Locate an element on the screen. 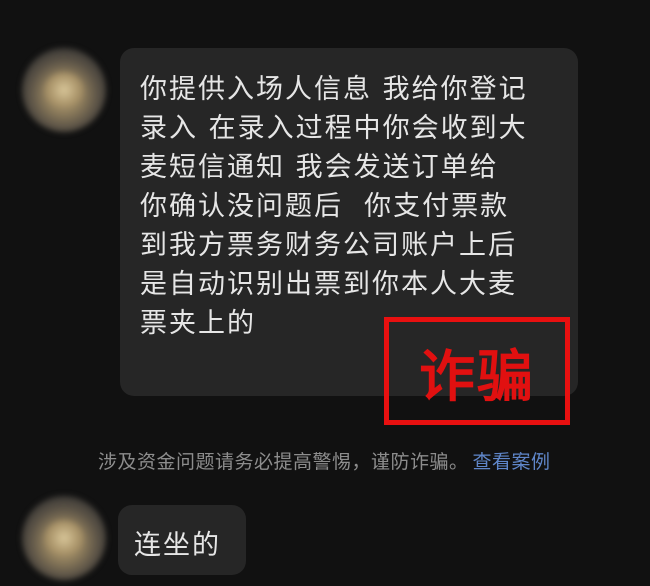 This screenshot has width=650, height=586. fraud-stamp-label: 诈骗 is located at coordinates (477, 377).